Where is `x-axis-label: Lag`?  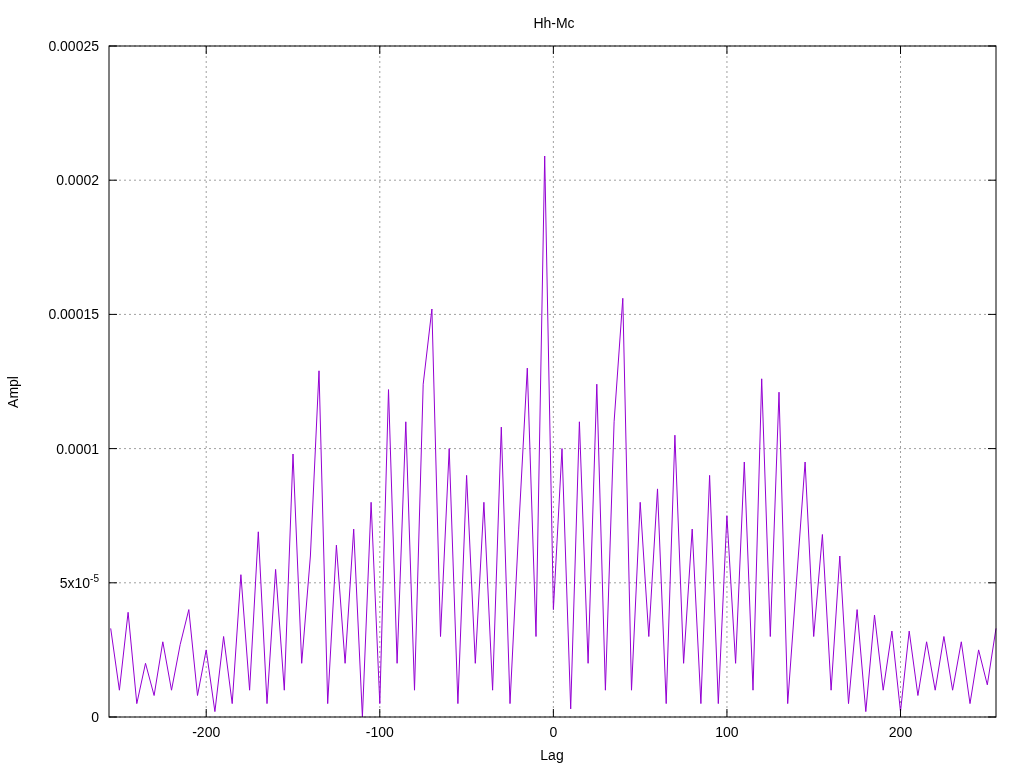 x-axis-label: Lag is located at coordinates (552, 755).